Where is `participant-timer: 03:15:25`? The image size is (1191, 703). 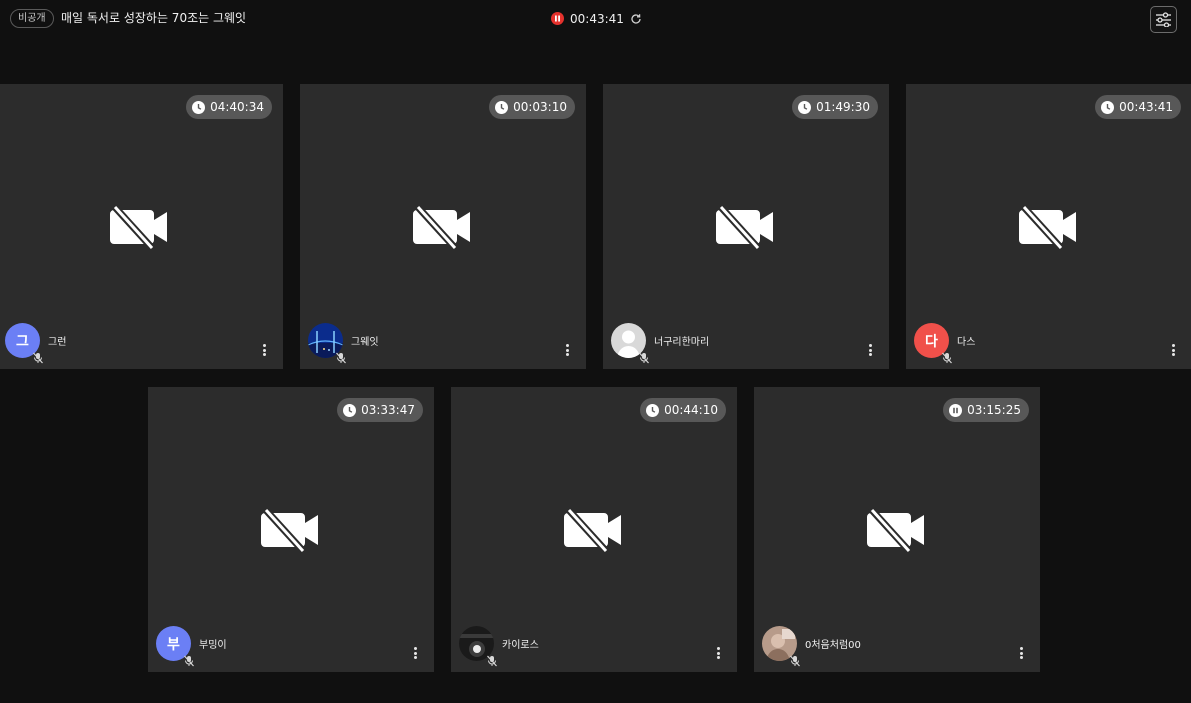 participant-timer: 03:15:25 is located at coordinates (986, 410).